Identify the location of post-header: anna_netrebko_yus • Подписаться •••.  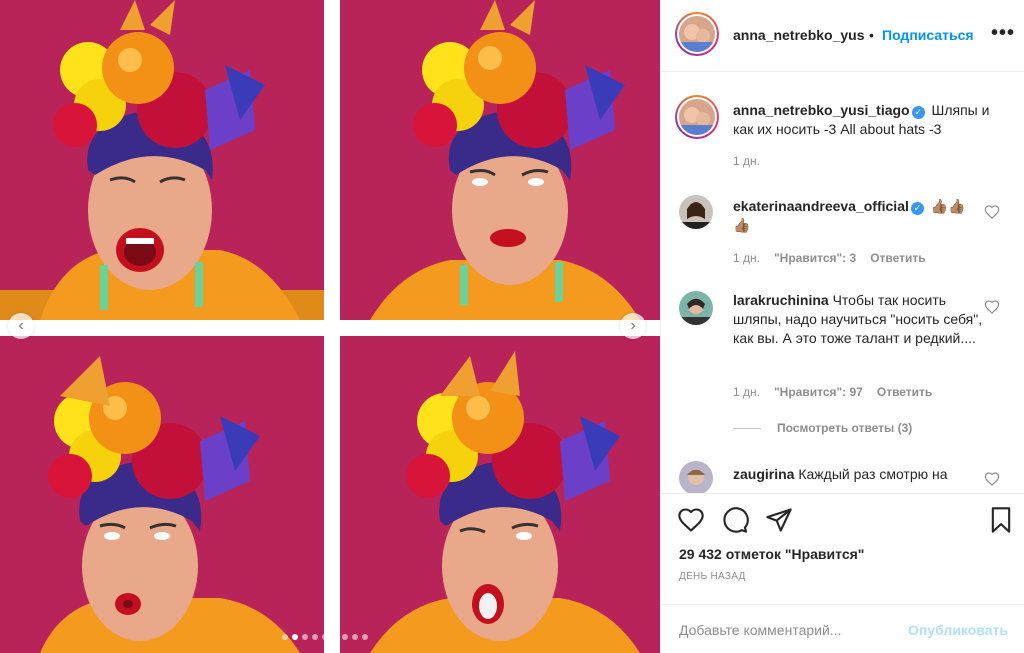
(842, 36).